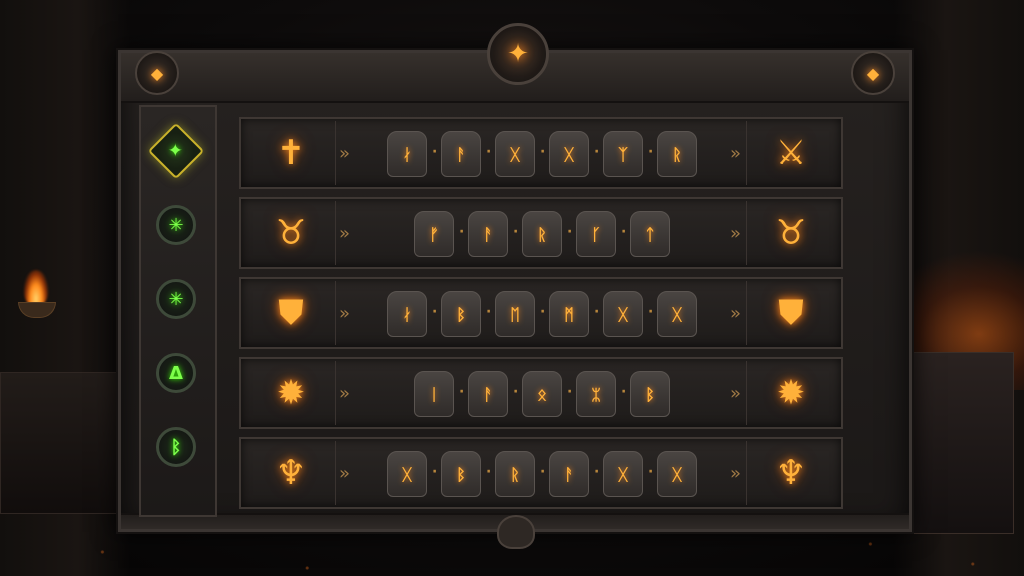 This screenshot has height=576, width=1024. Describe the element at coordinates (645, 234) in the screenshot. I see `runestone: ᛏ` at that location.